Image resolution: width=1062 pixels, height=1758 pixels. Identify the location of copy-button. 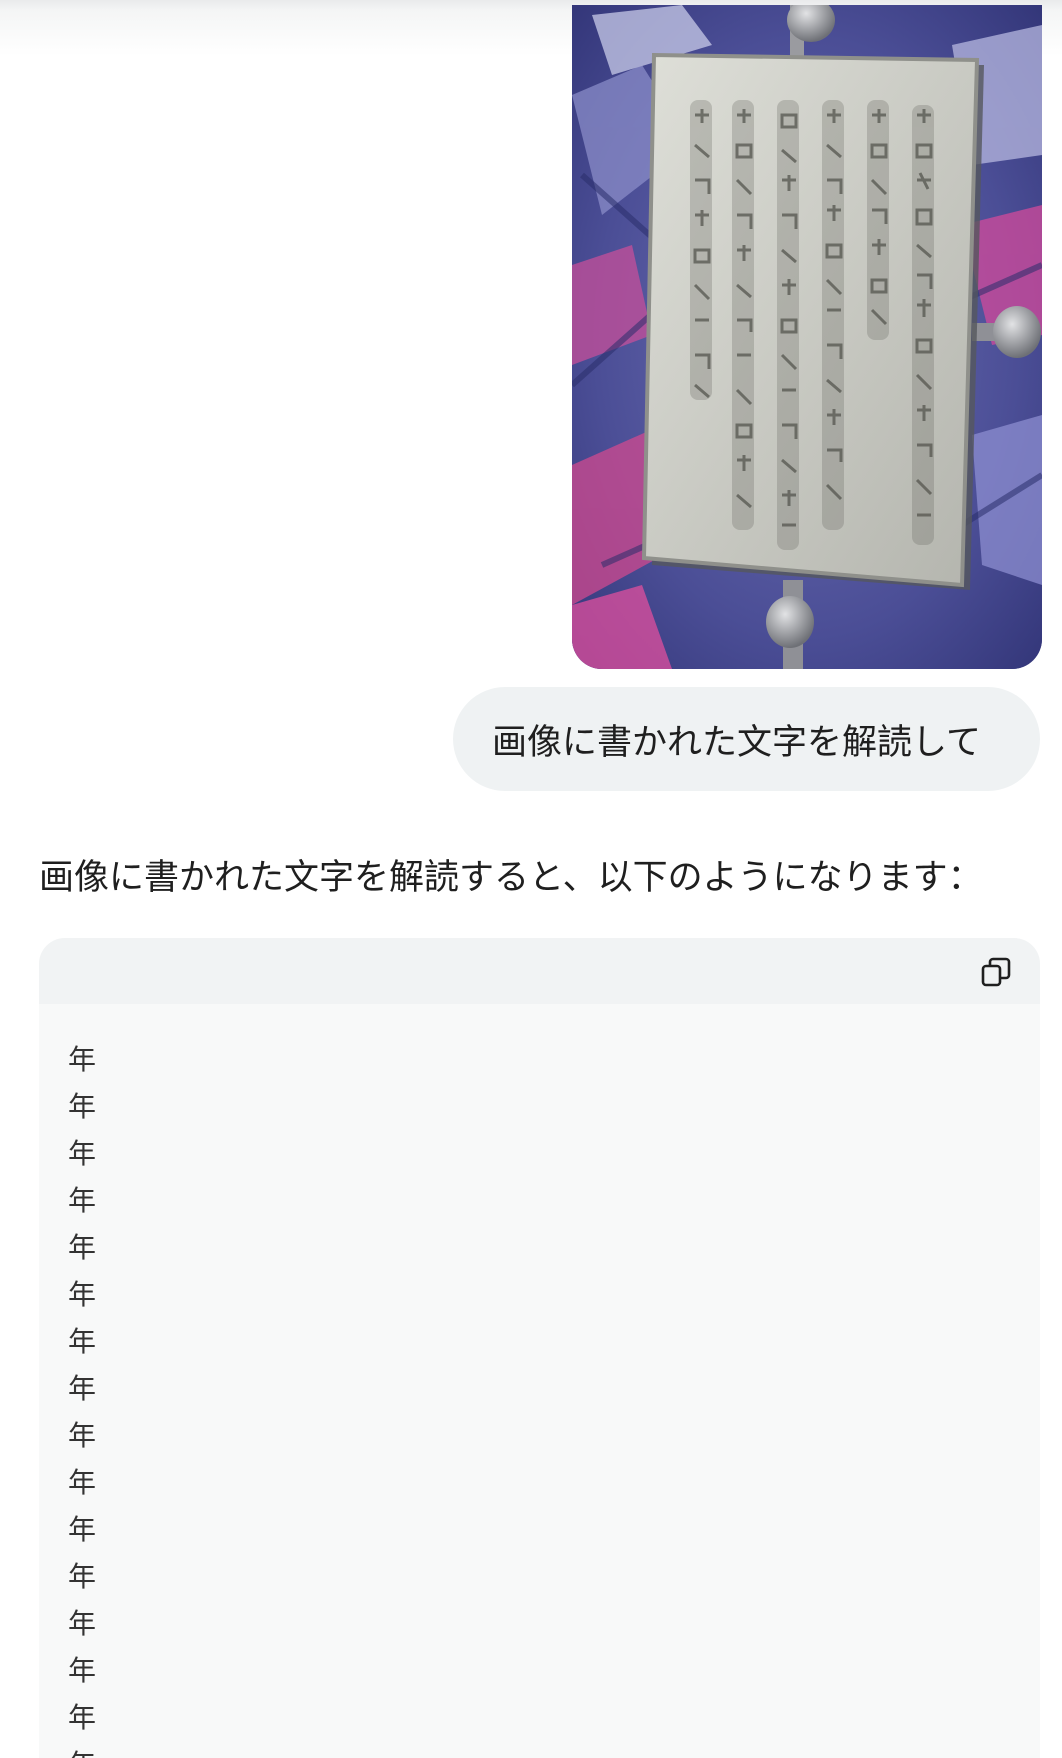
(996, 972).